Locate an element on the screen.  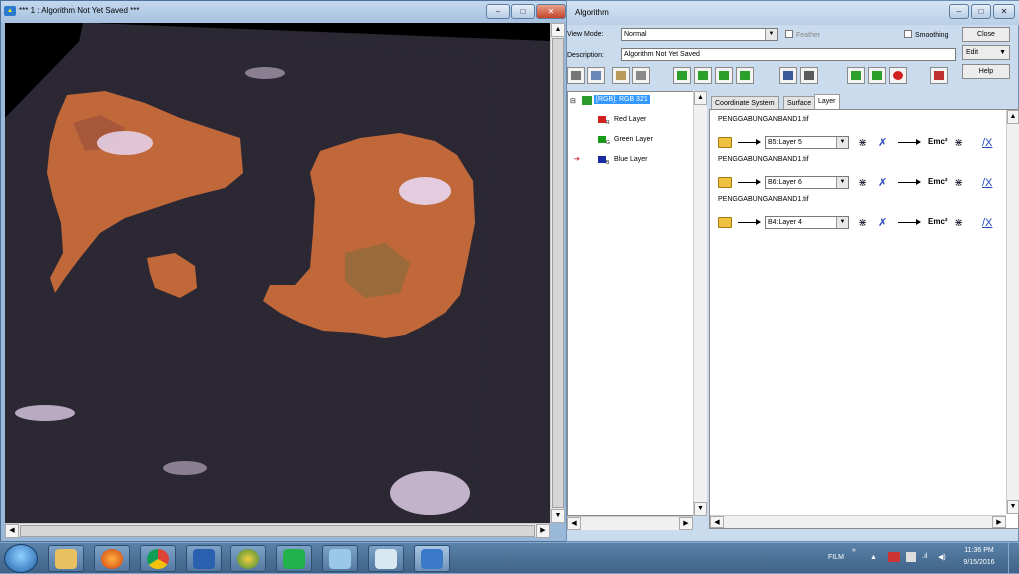
paint-icon is located at coordinates (386, 558).